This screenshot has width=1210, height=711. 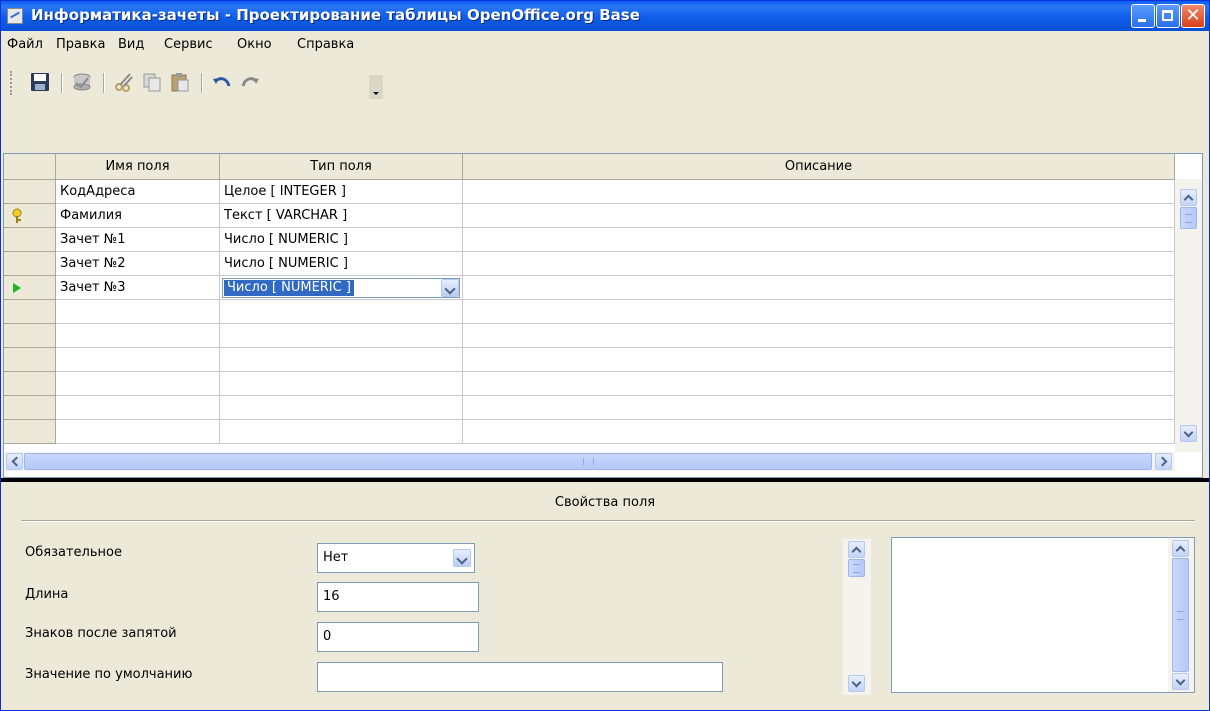 What do you see at coordinates (80, 44) in the screenshot?
I see `menu-edit: Правка` at bounding box center [80, 44].